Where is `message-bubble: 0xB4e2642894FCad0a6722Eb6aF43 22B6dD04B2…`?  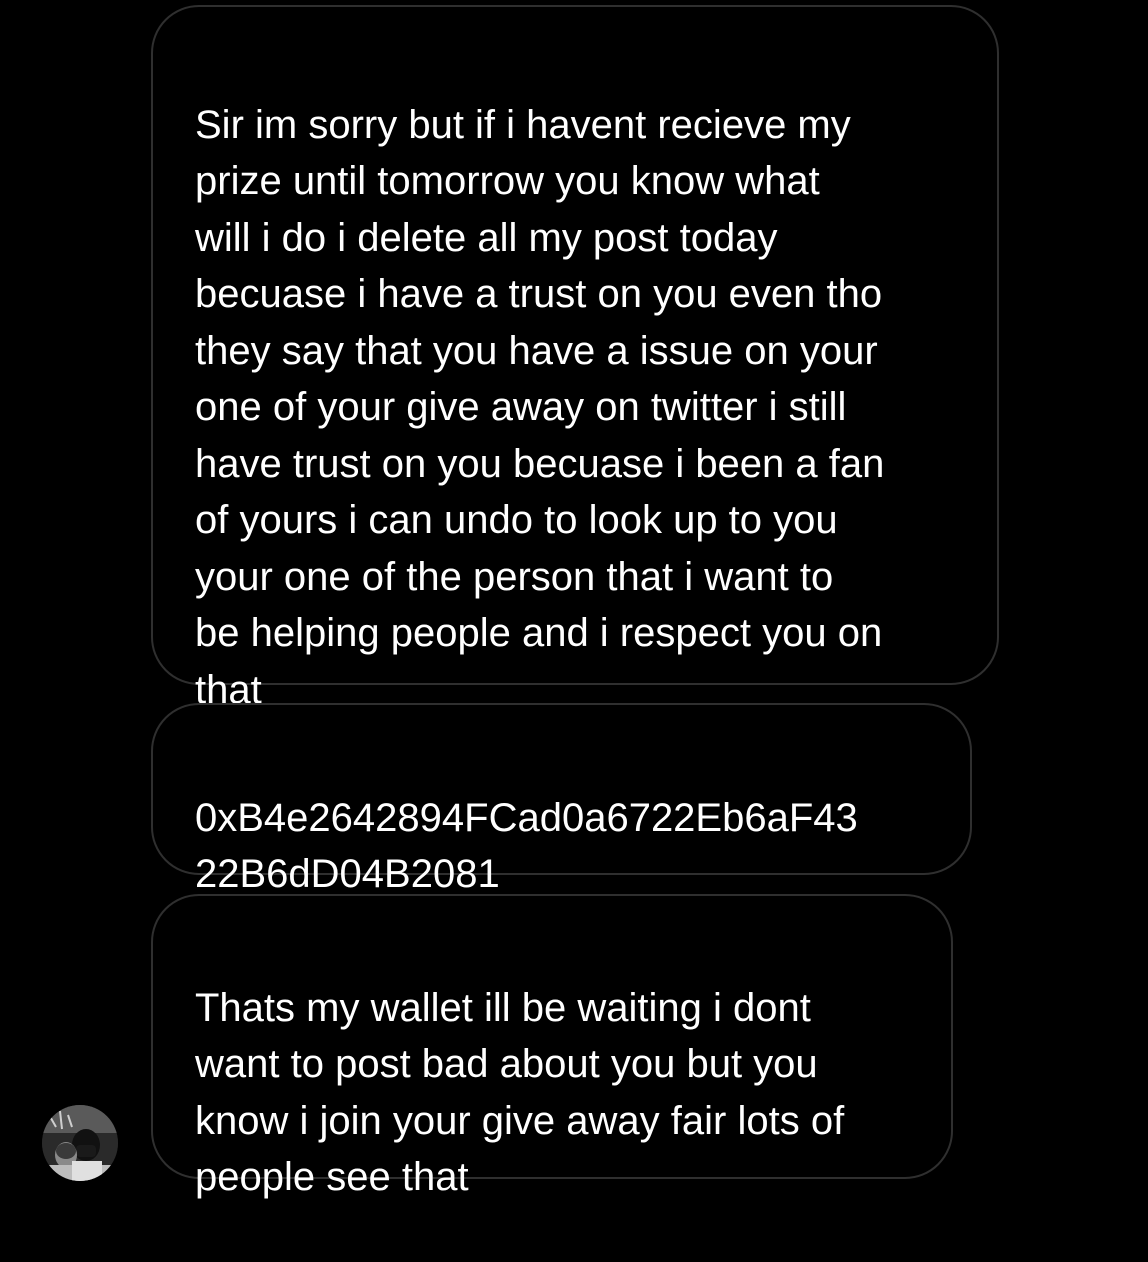 message-bubble: 0xB4e2642894FCad0a6722Eb6aF43 22B6dD04B2… is located at coordinates (561, 799).